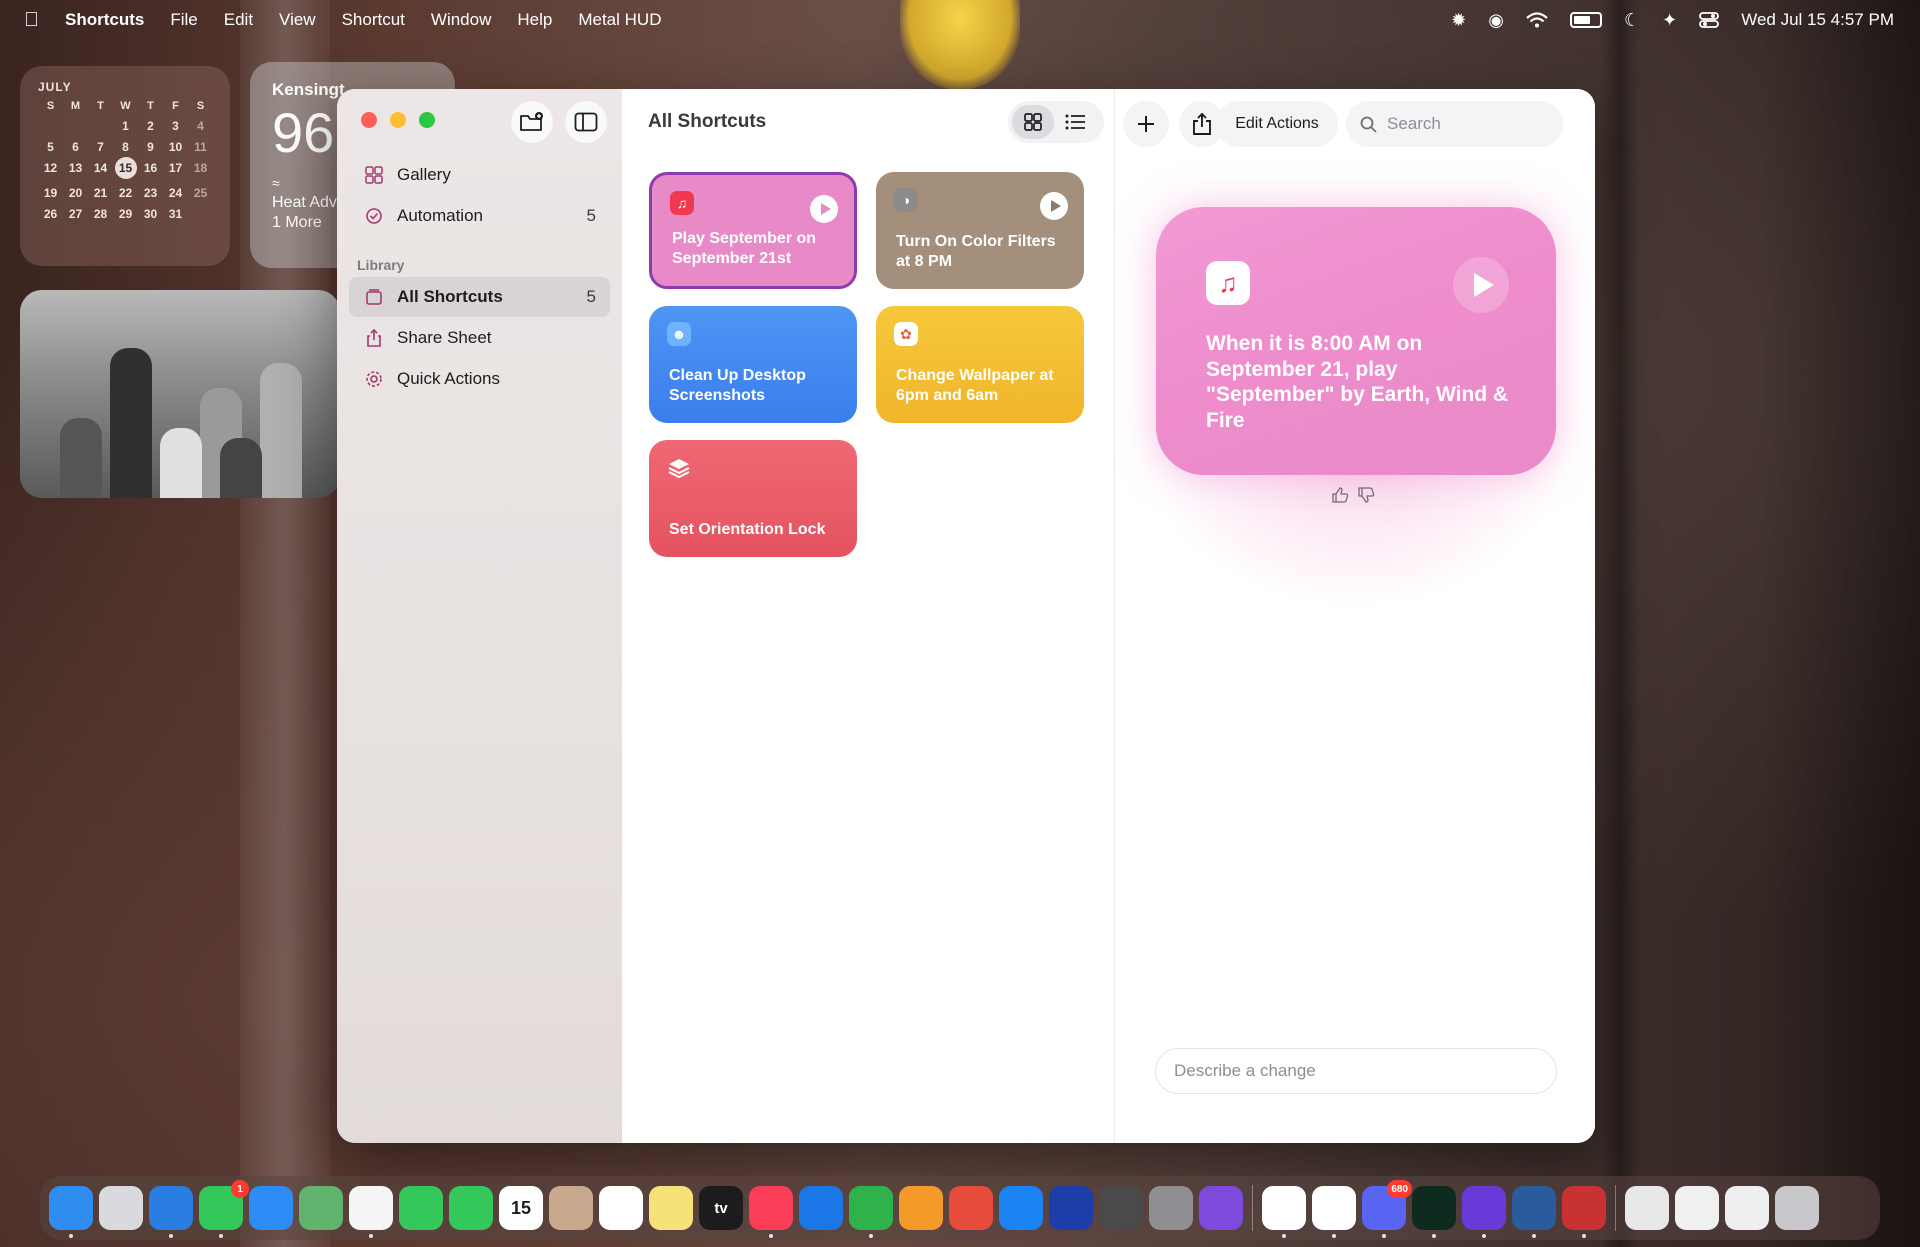  I want to click on dock-app-pages, so click(921, 1208).